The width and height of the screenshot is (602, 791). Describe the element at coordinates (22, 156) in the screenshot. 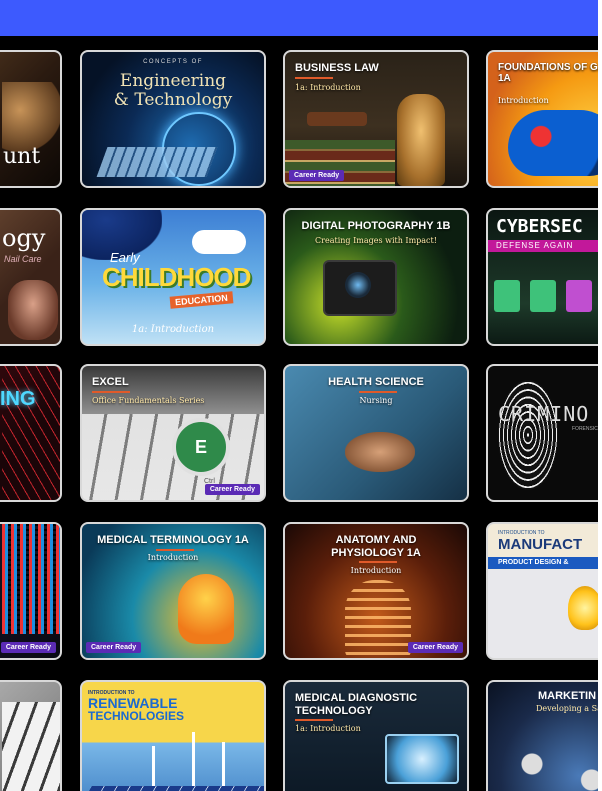

I see `card-title: unt` at that location.